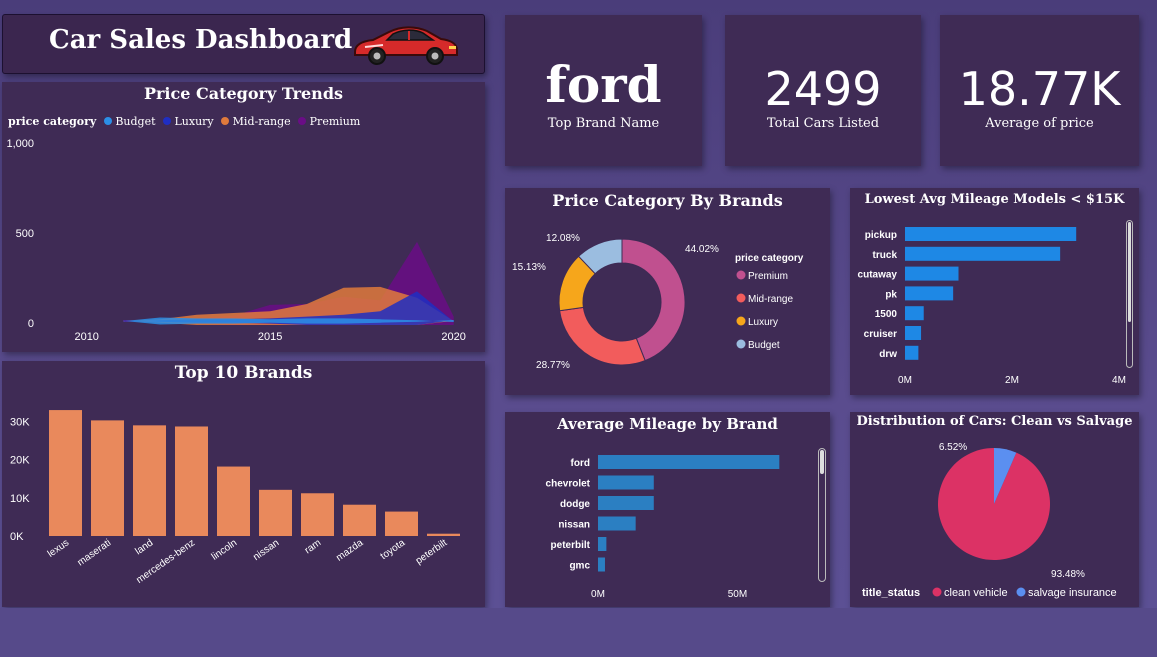 The height and width of the screenshot is (657, 1157). Describe the element at coordinates (25, 234) in the screenshot. I see `y-tick-label: 500` at that location.